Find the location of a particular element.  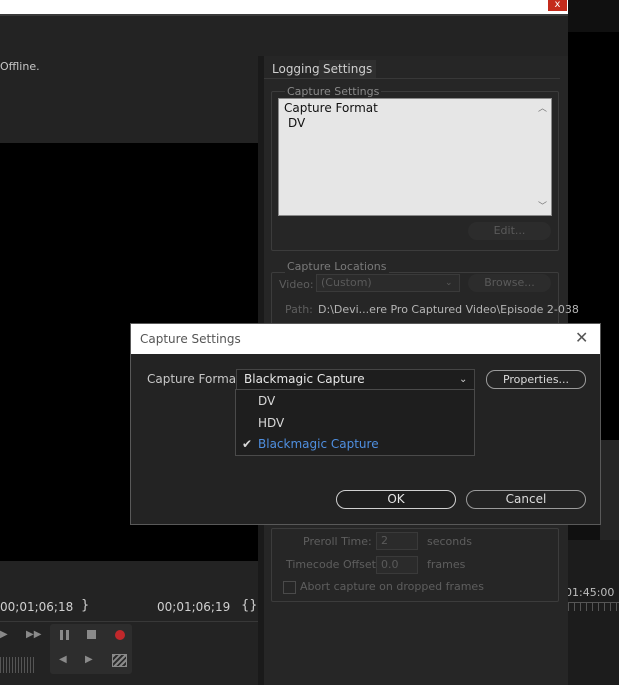

play-icon: ▶ is located at coordinates (4, 634).